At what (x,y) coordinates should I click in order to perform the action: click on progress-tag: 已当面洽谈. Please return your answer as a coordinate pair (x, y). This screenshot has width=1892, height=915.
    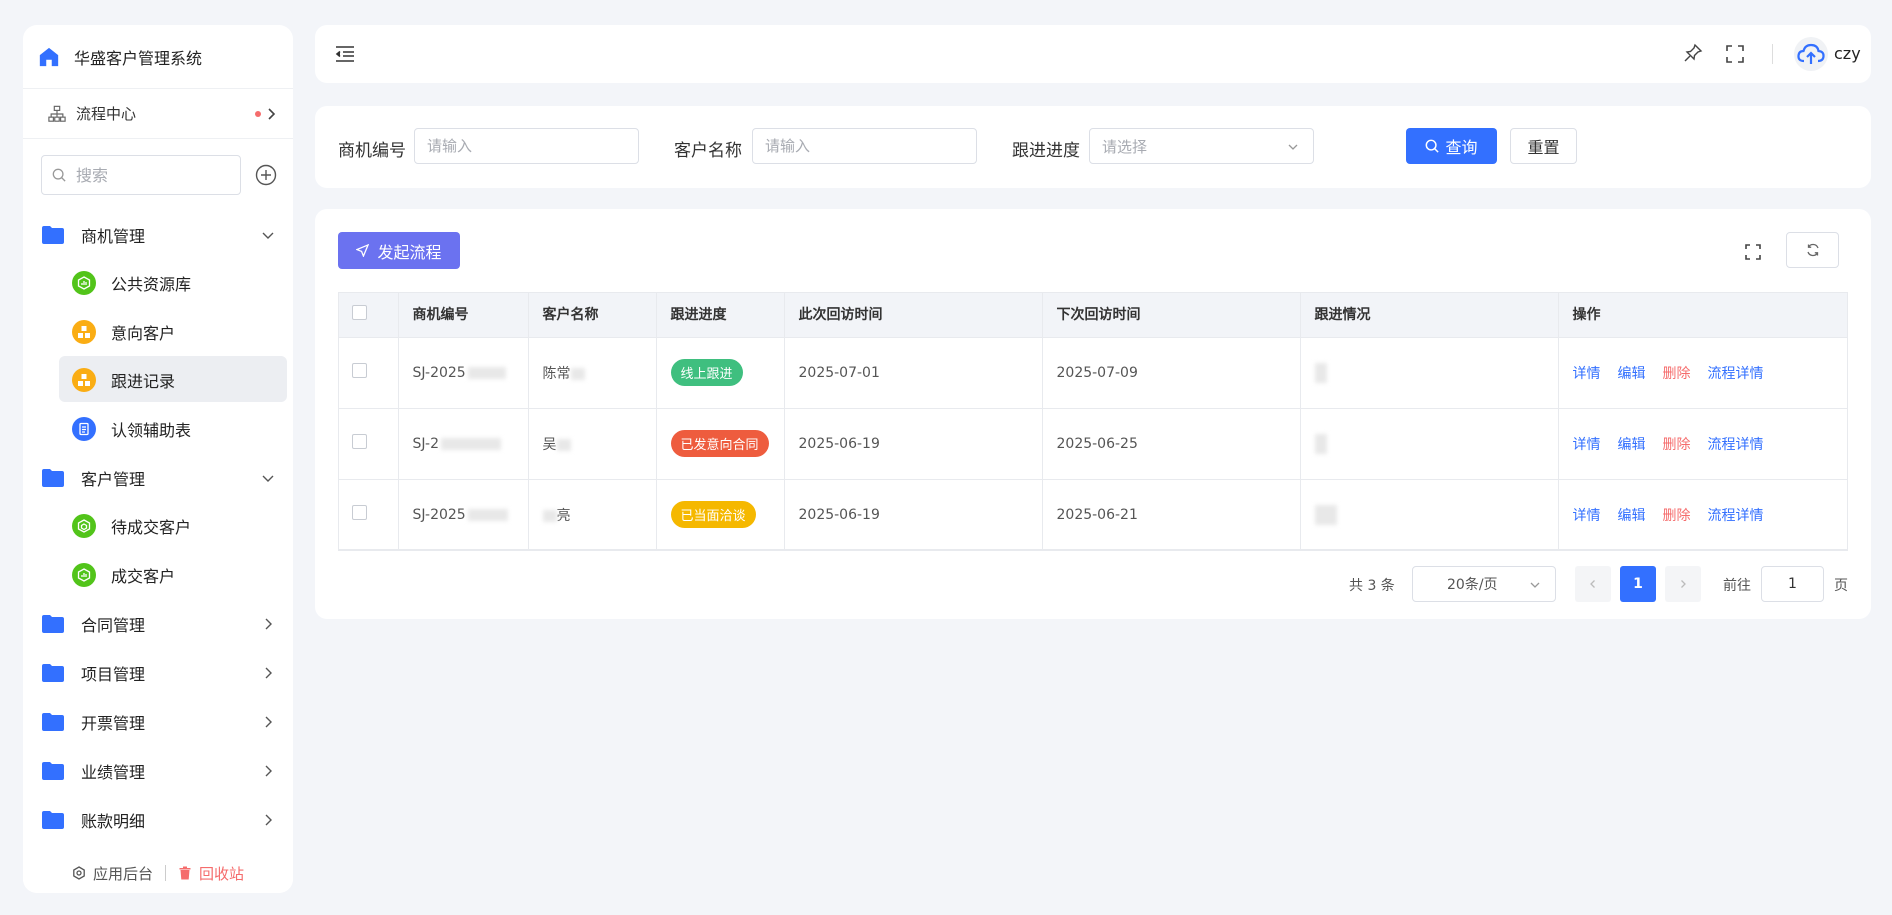
    Looking at the image, I should click on (713, 514).